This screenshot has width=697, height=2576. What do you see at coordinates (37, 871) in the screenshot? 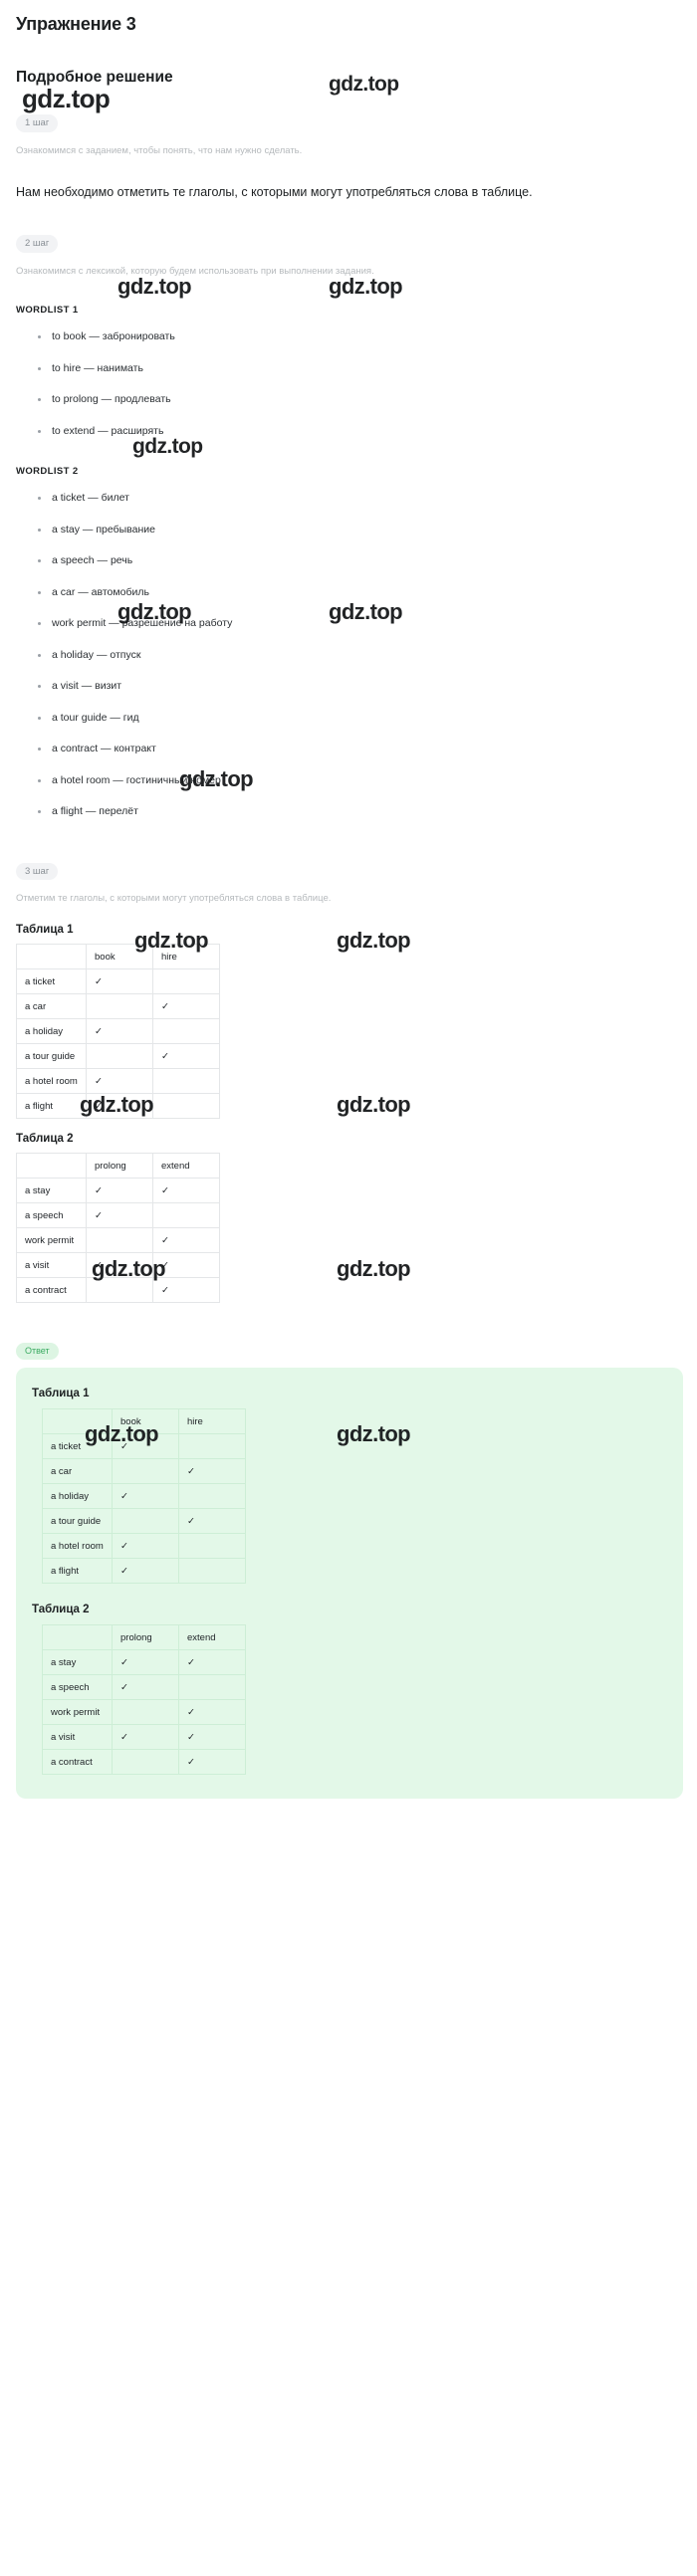
I see `step-3-chip: 3 шаг` at bounding box center [37, 871].